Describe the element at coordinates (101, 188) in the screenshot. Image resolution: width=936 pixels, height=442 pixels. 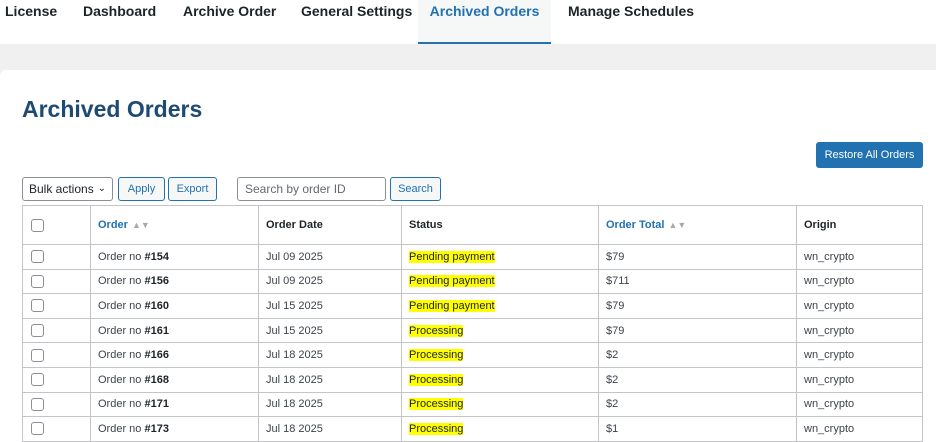
I see `chevron-down-icon: ⌄` at that location.